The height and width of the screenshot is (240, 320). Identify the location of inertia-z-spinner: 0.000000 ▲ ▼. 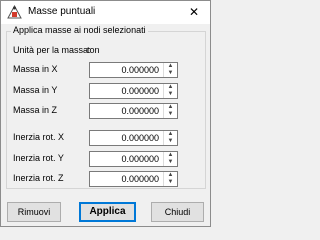
(133, 179).